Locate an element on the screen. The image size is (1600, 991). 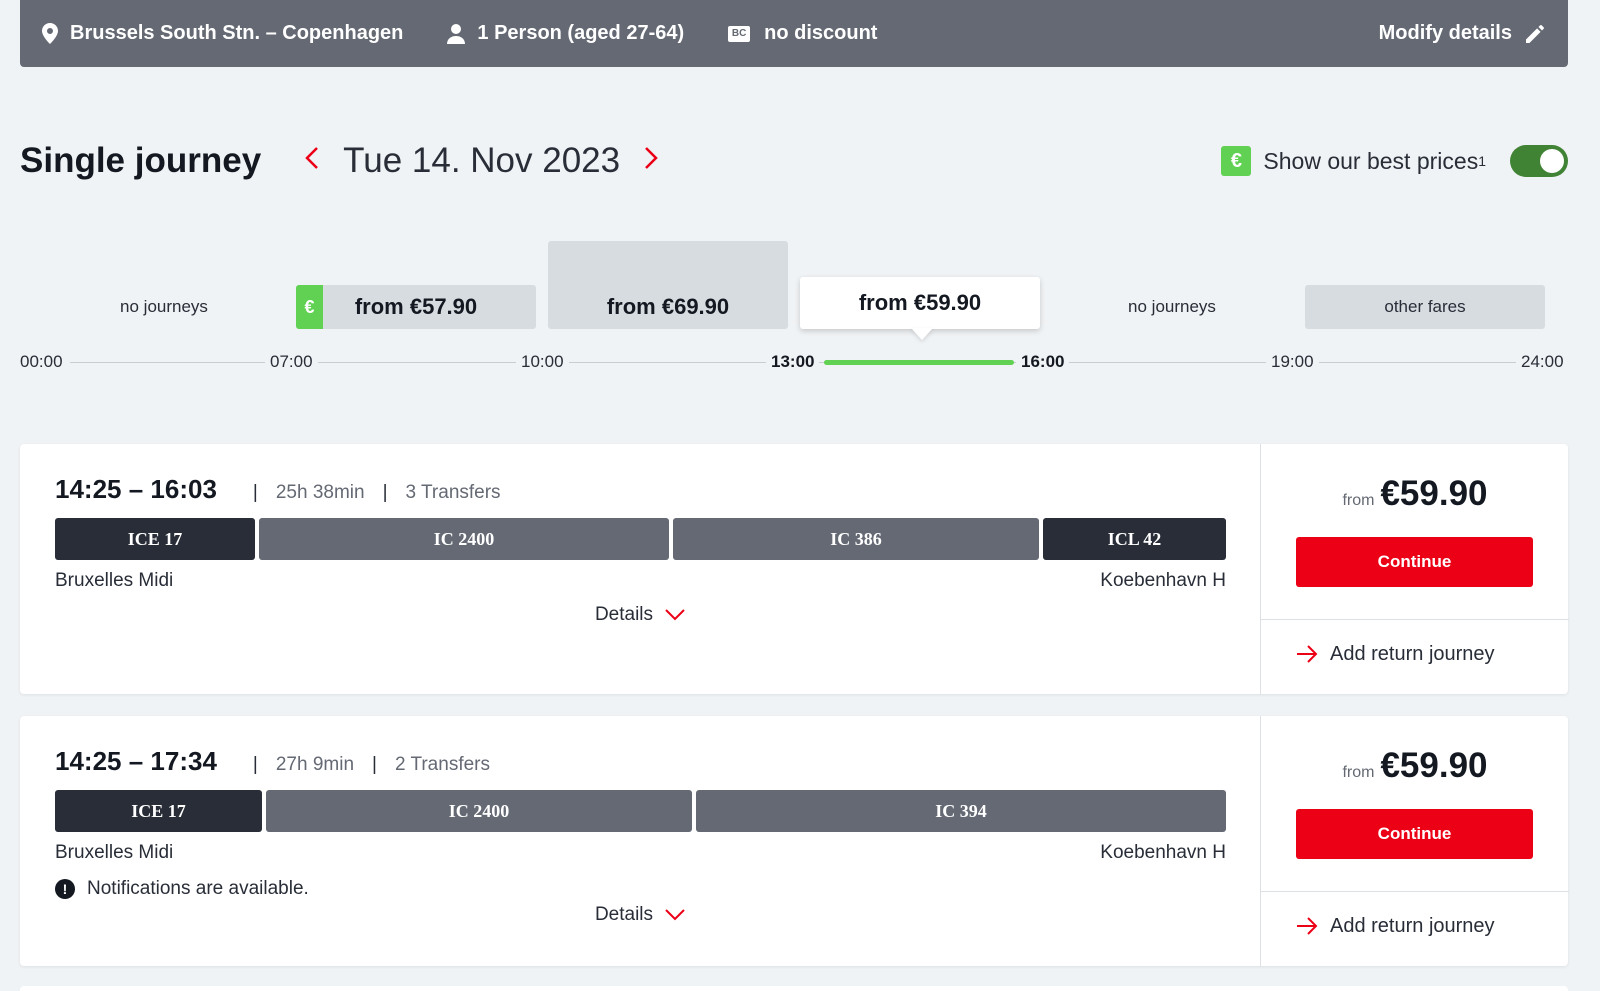
selected-date: Tue 14. Nov 2023 is located at coordinates (481, 161).